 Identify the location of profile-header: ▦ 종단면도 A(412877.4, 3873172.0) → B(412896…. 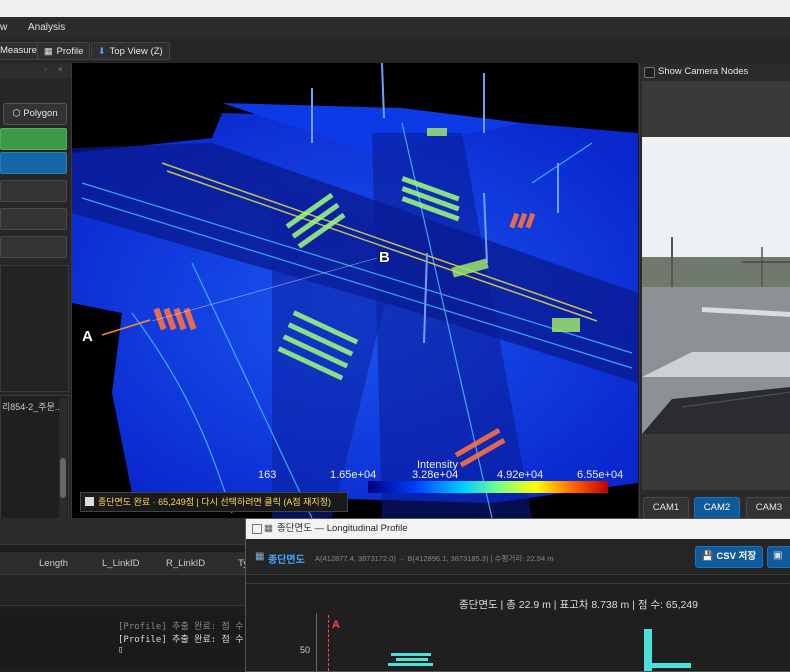
(518, 557).